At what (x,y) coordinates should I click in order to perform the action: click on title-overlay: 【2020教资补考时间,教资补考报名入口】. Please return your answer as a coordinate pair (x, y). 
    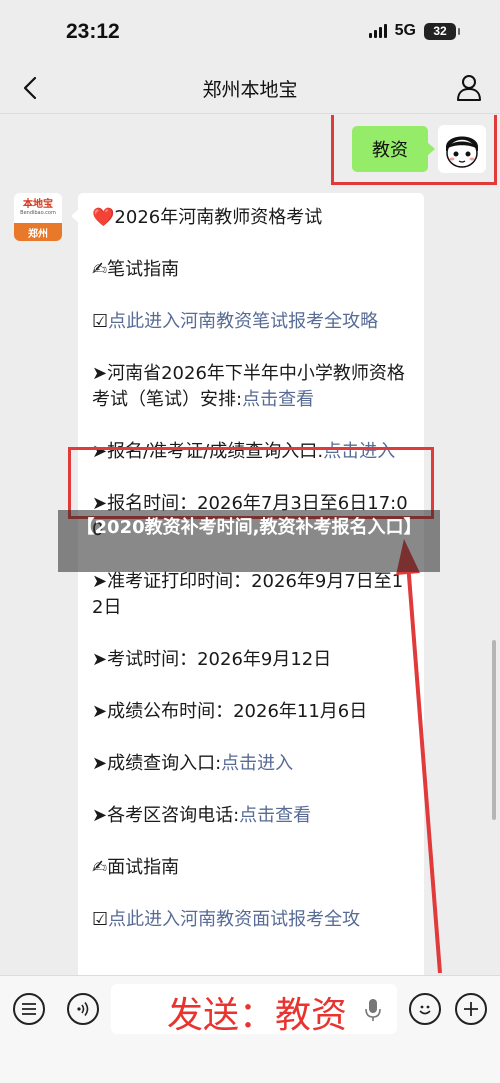
    Looking at the image, I should click on (249, 541).